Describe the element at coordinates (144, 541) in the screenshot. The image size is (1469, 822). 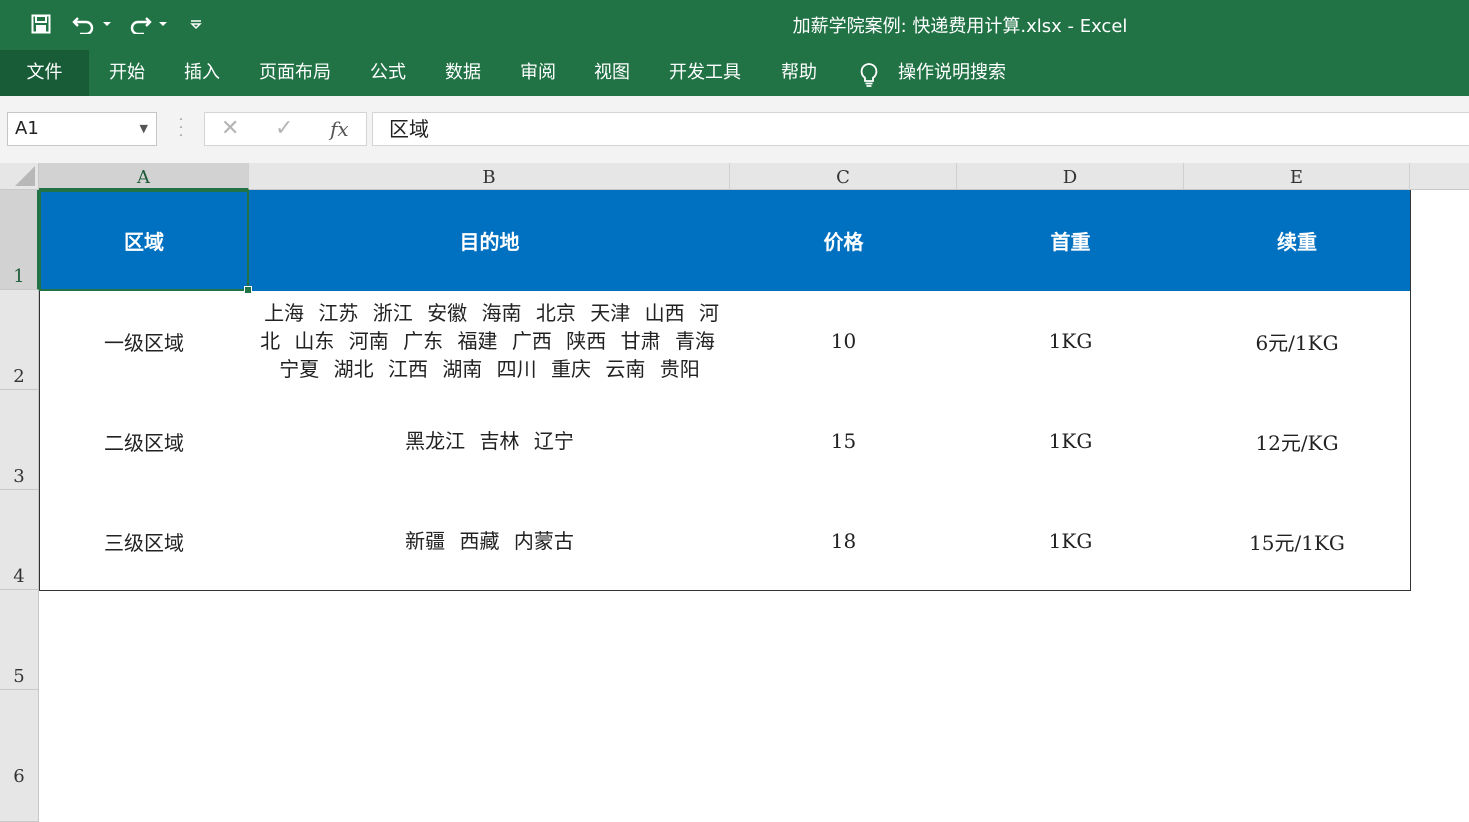
I see `cell-a4: 三级区域` at that location.